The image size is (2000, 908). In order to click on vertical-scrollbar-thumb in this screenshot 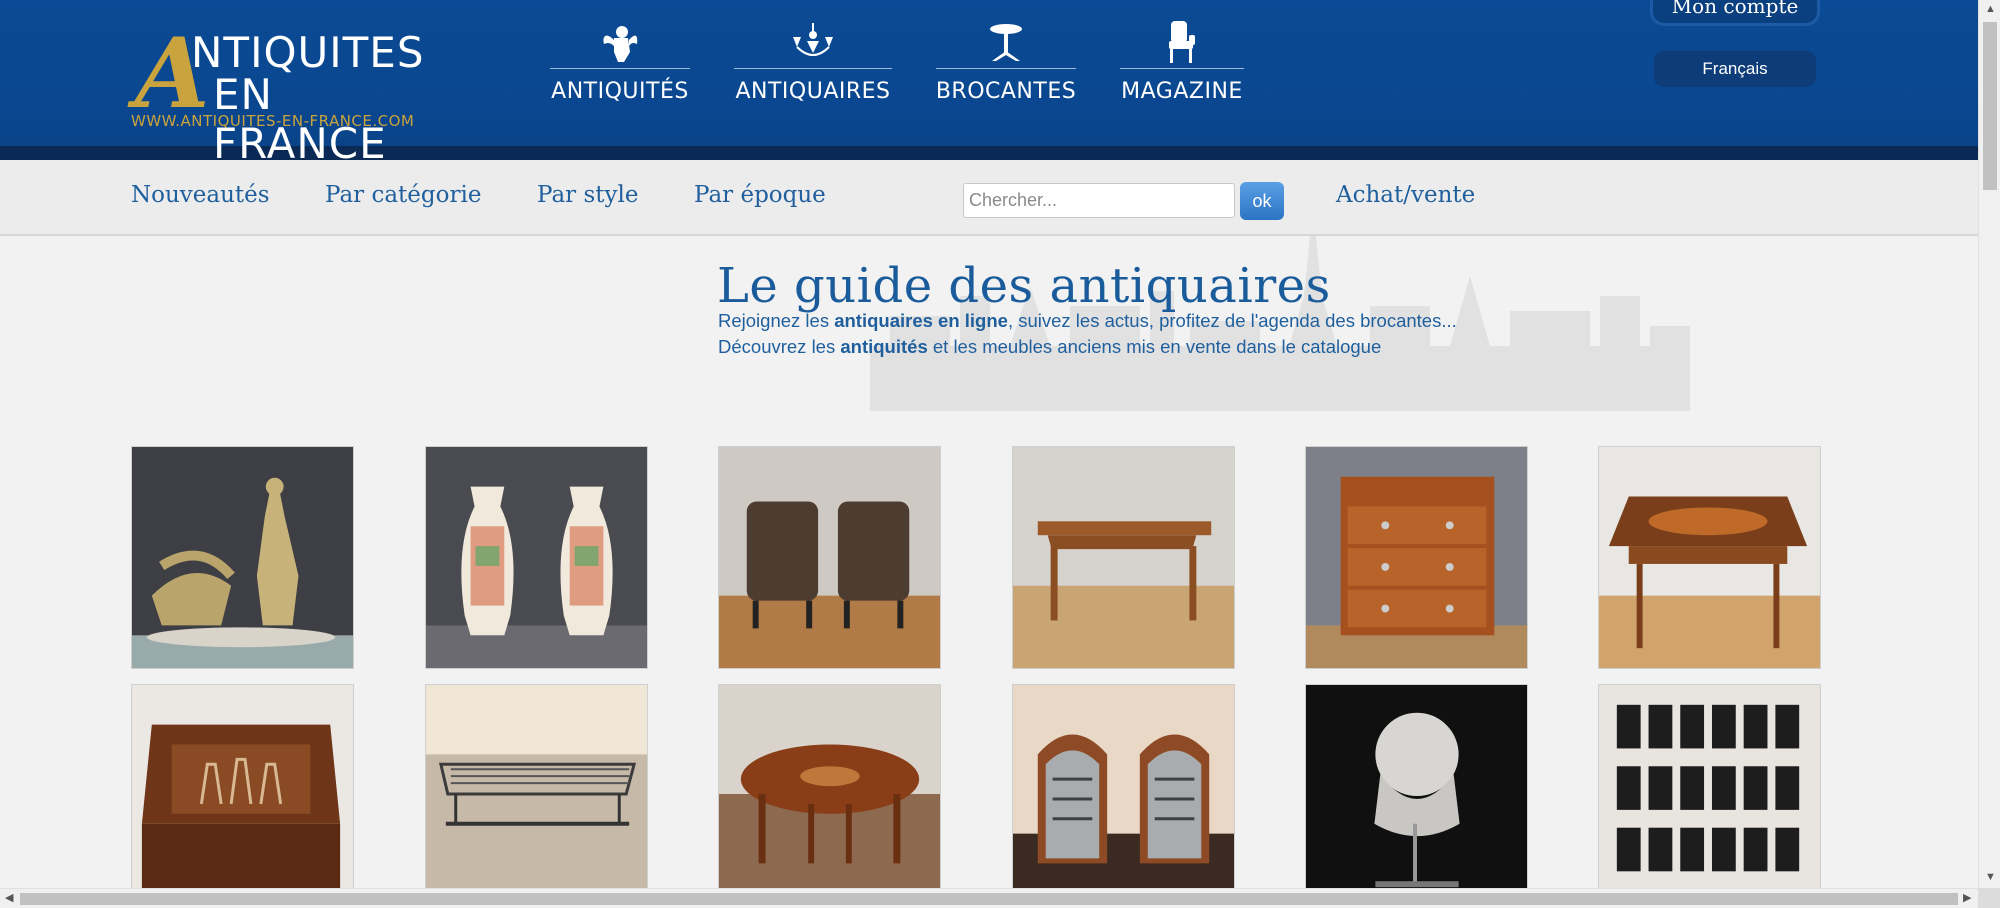, I will do `click(1990, 106)`.